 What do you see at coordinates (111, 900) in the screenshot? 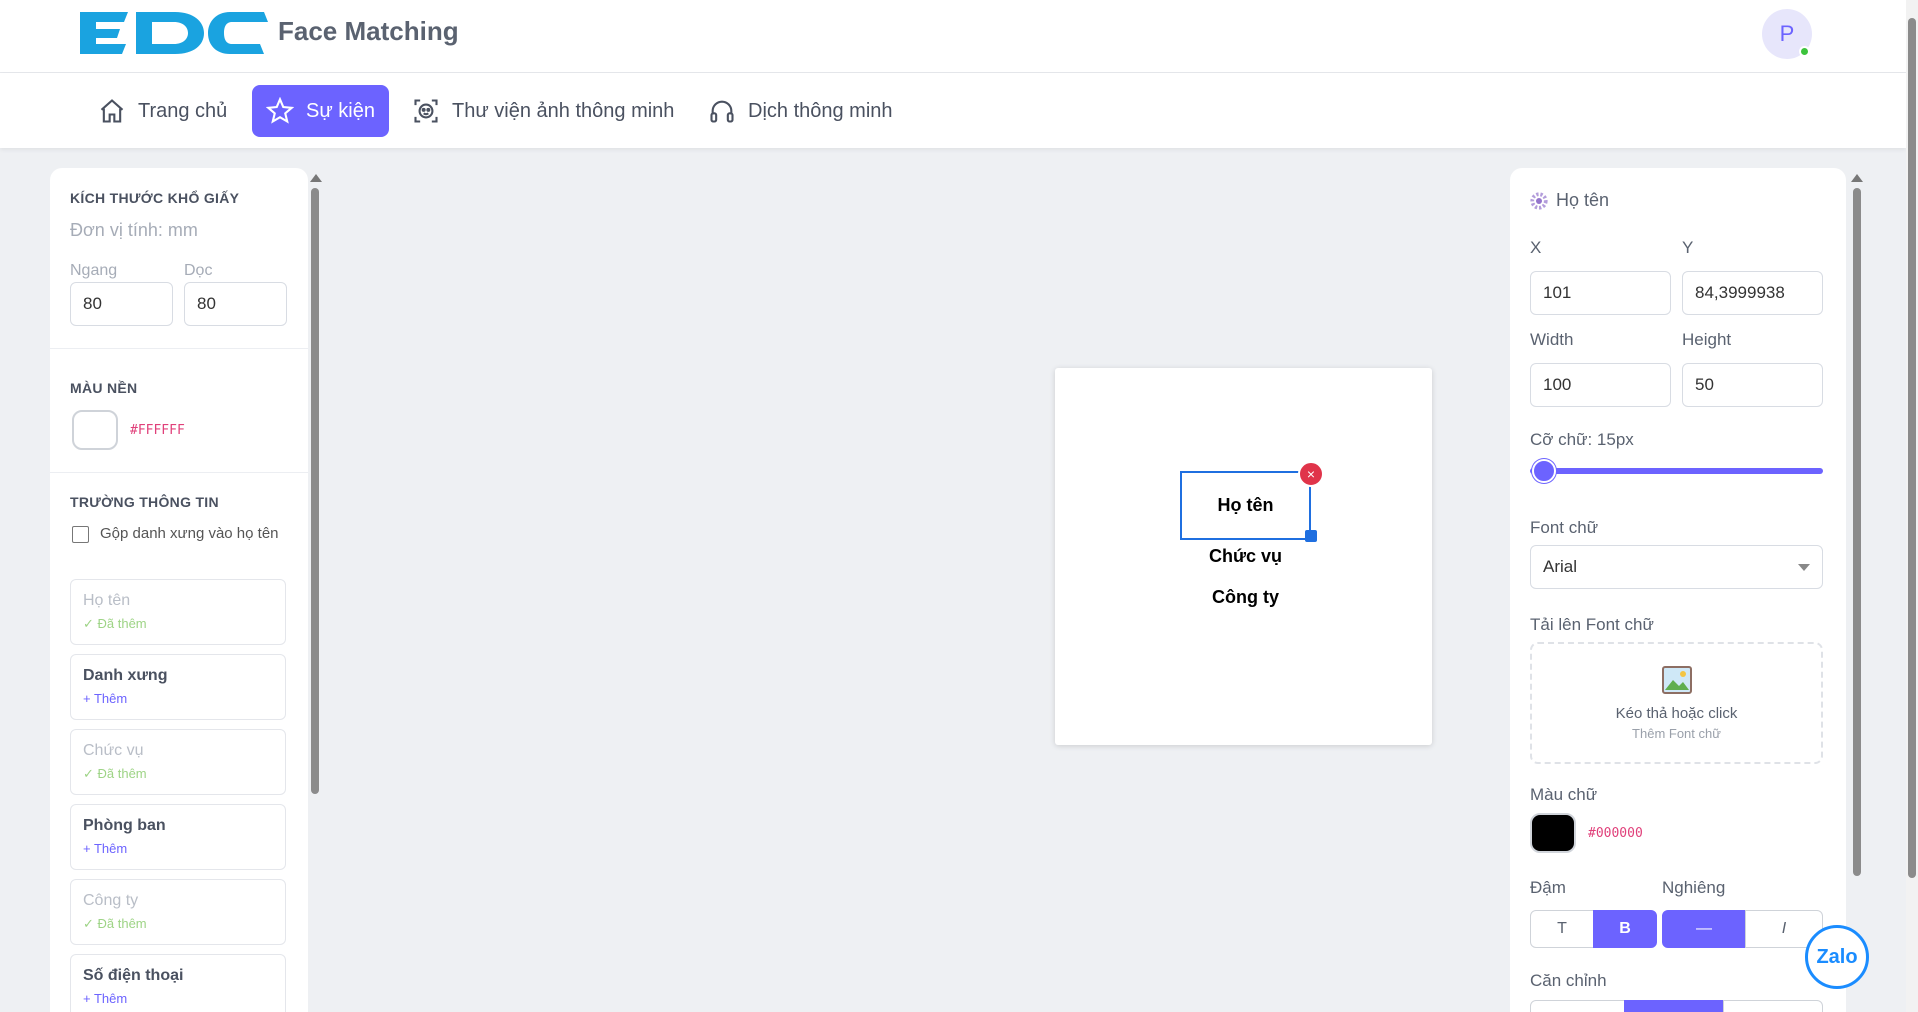
I see `field-name: Công ty` at bounding box center [111, 900].